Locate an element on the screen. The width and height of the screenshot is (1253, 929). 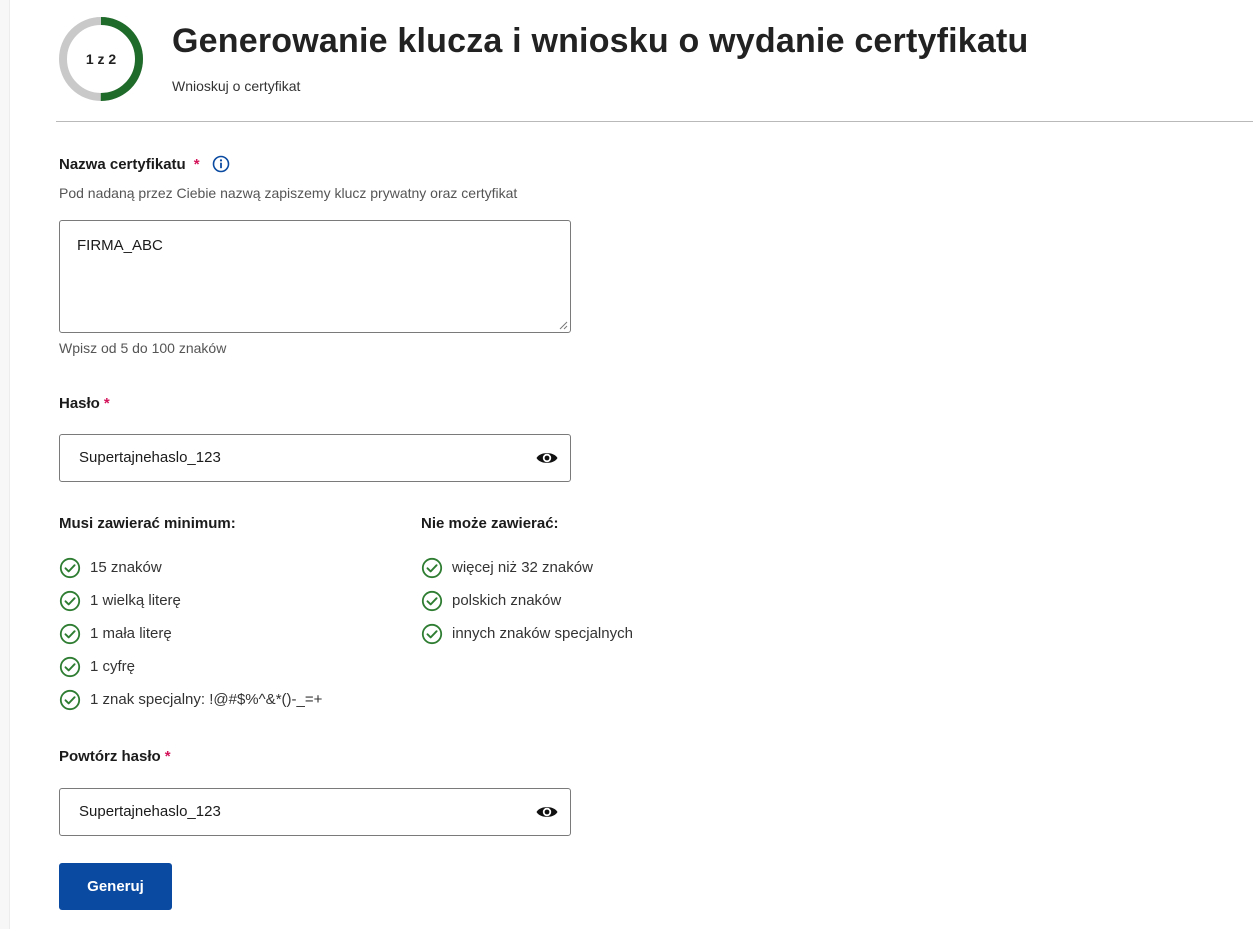
restriction-text: polskich znaków is located at coordinates (507, 600).